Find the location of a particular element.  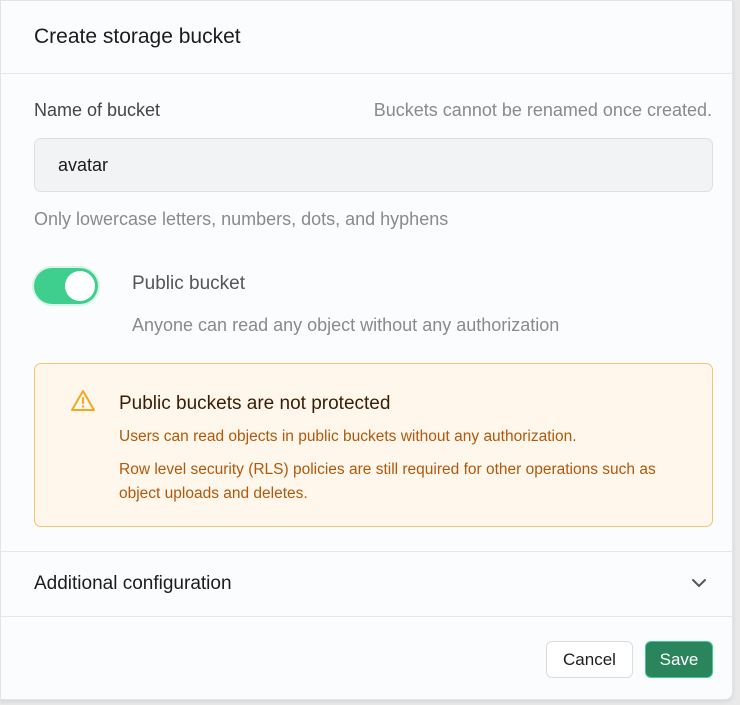

warning-title: Public buckets are not protected is located at coordinates (255, 403).